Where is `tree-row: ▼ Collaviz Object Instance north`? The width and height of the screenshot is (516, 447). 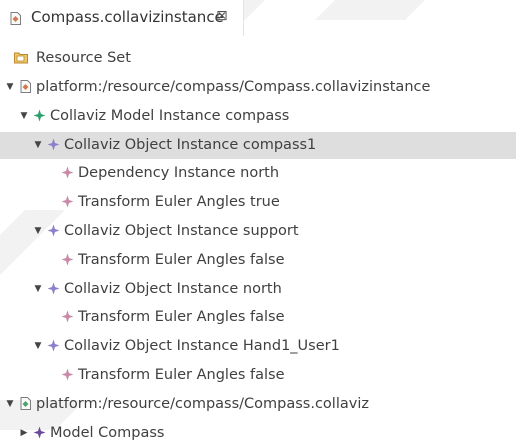 tree-row: ▼ Collaviz Object Instance north is located at coordinates (258, 289).